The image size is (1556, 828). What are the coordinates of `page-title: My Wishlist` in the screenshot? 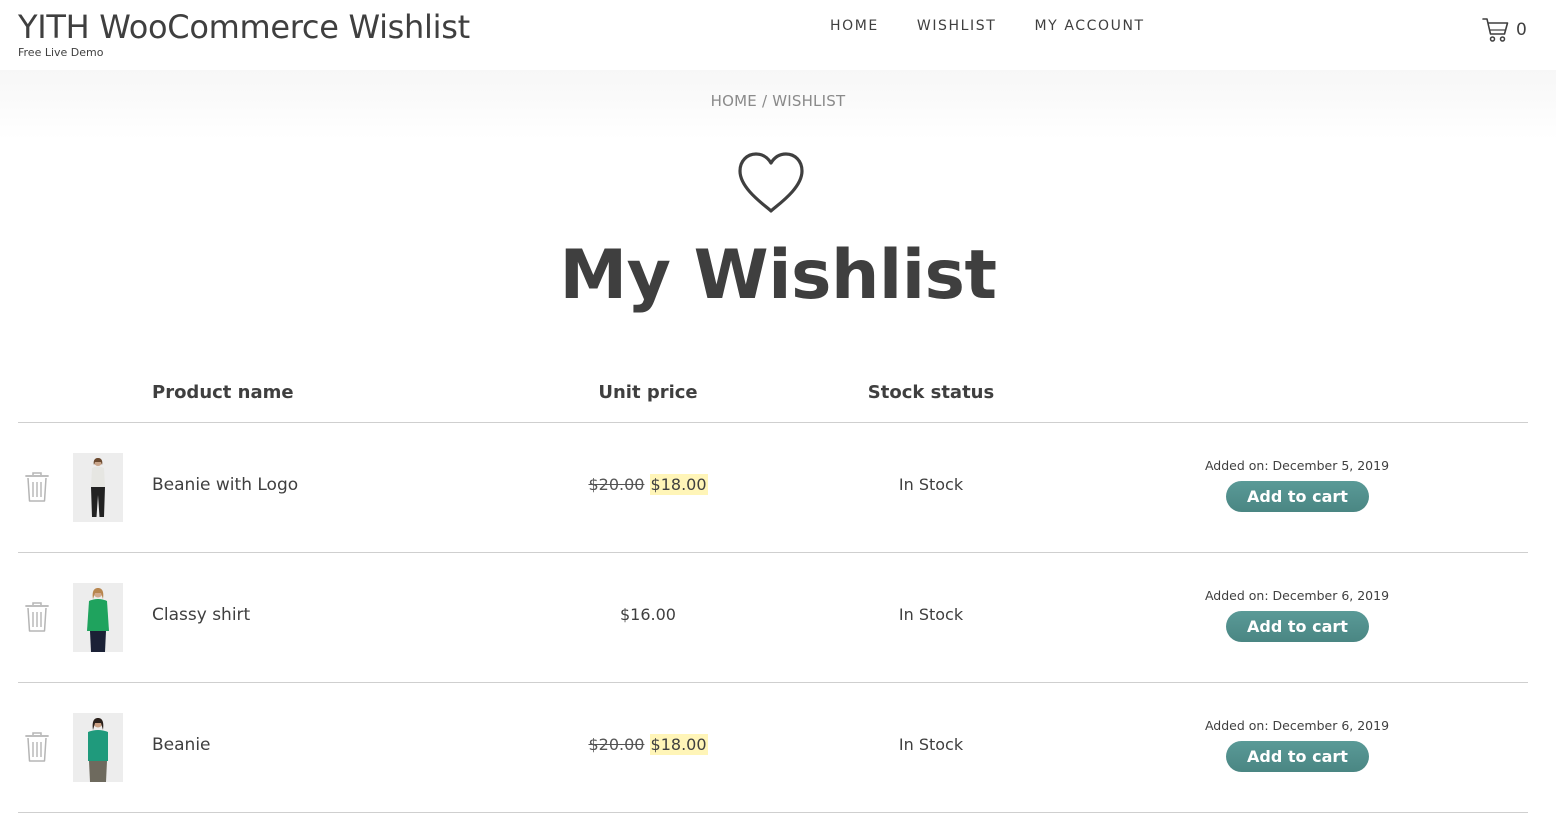 It's located at (778, 275).